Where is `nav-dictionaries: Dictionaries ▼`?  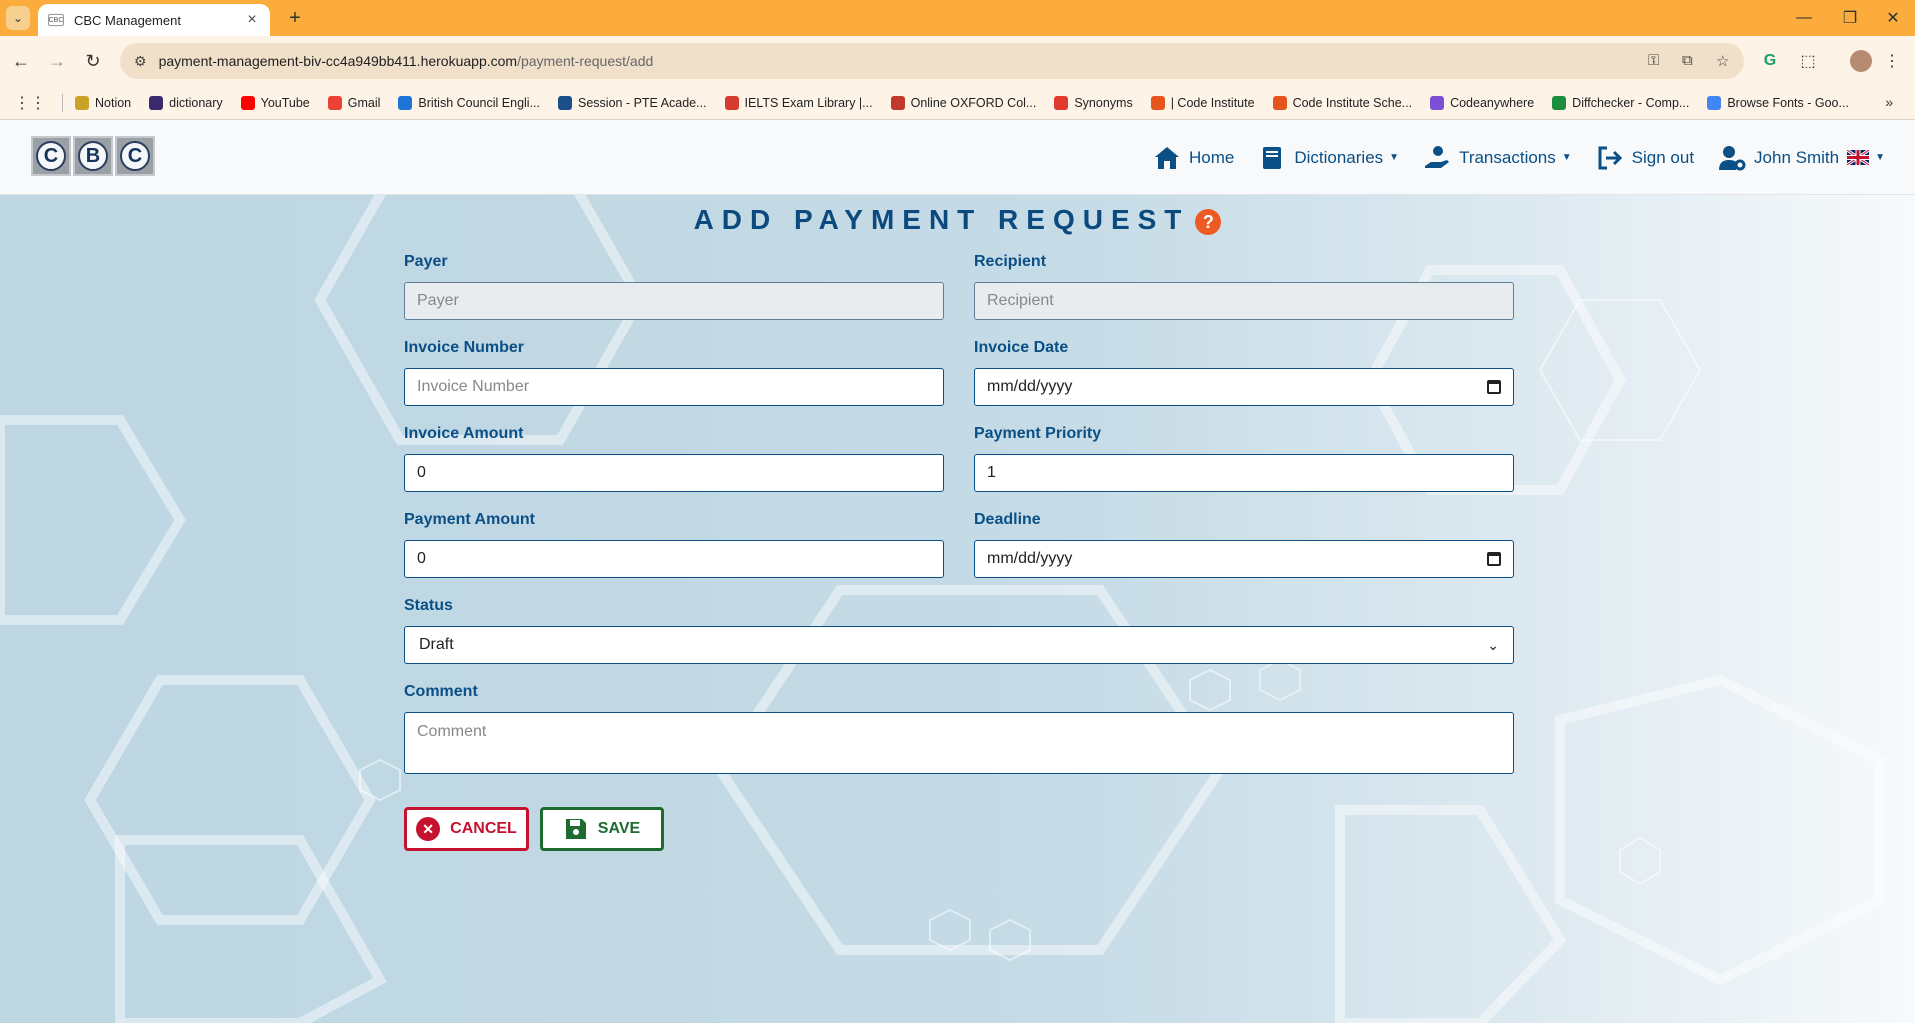
nav-dictionaries: Dictionaries ▼ is located at coordinates (1328, 158).